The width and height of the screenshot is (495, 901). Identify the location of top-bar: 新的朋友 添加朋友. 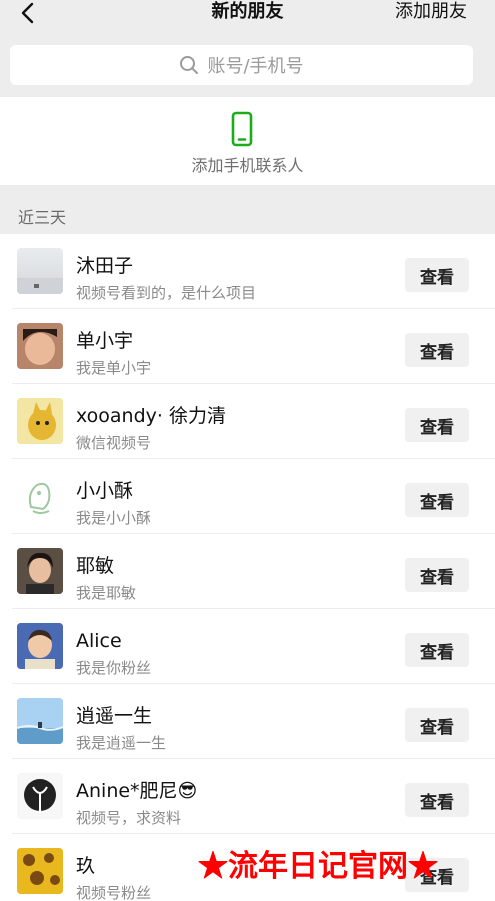
(247, 20).